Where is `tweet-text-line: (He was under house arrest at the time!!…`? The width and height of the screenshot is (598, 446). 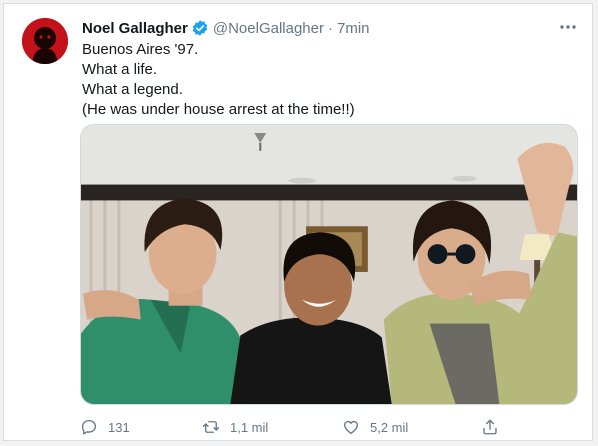 tweet-text-line: (He was under house arrest at the time!!… is located at coordinates (218, 109).